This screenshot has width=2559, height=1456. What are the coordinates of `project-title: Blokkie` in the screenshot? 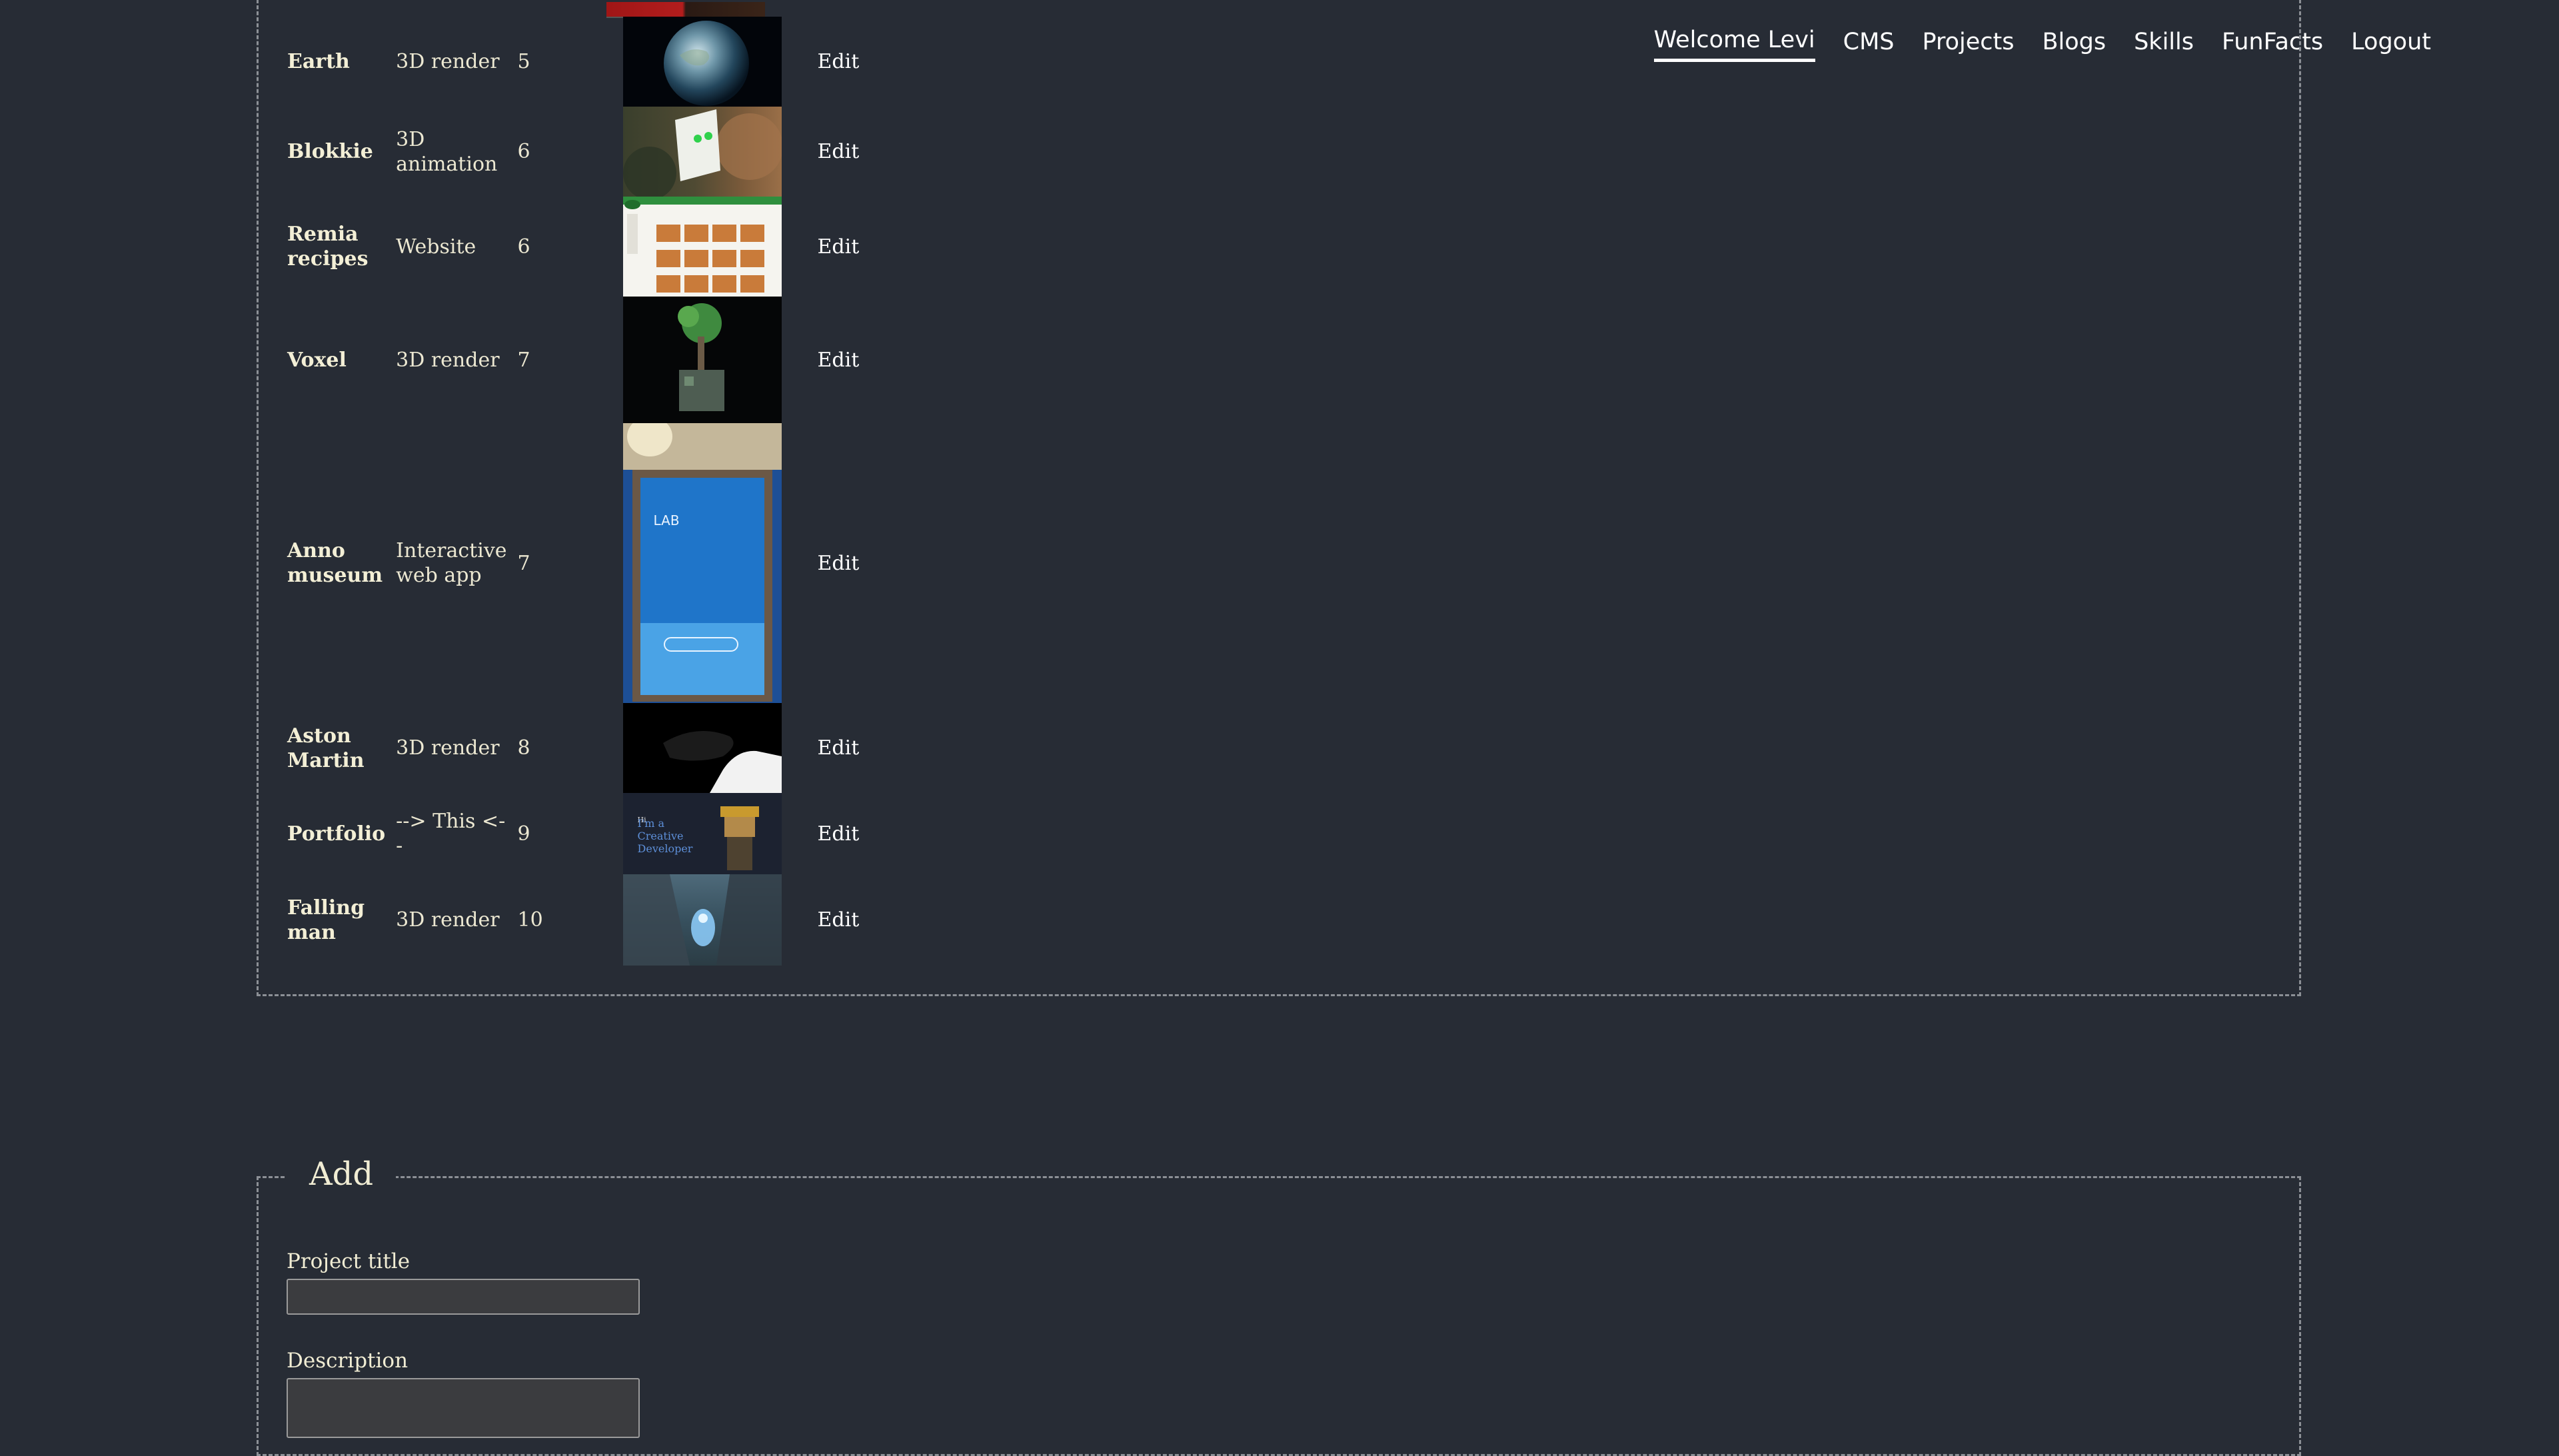 It's located at (330, 151).